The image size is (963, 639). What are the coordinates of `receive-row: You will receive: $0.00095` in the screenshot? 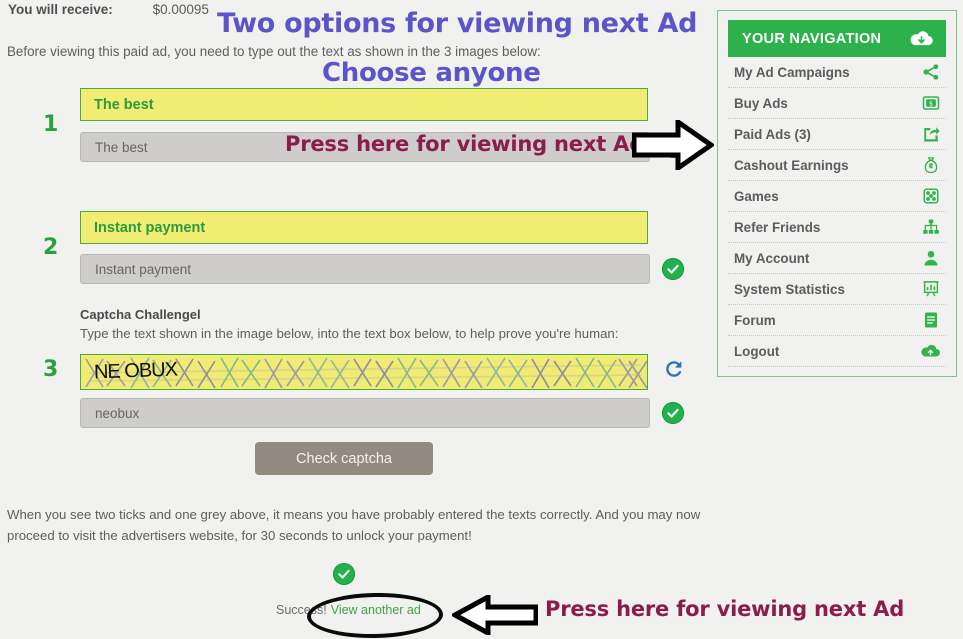 It's located at (108, 9).